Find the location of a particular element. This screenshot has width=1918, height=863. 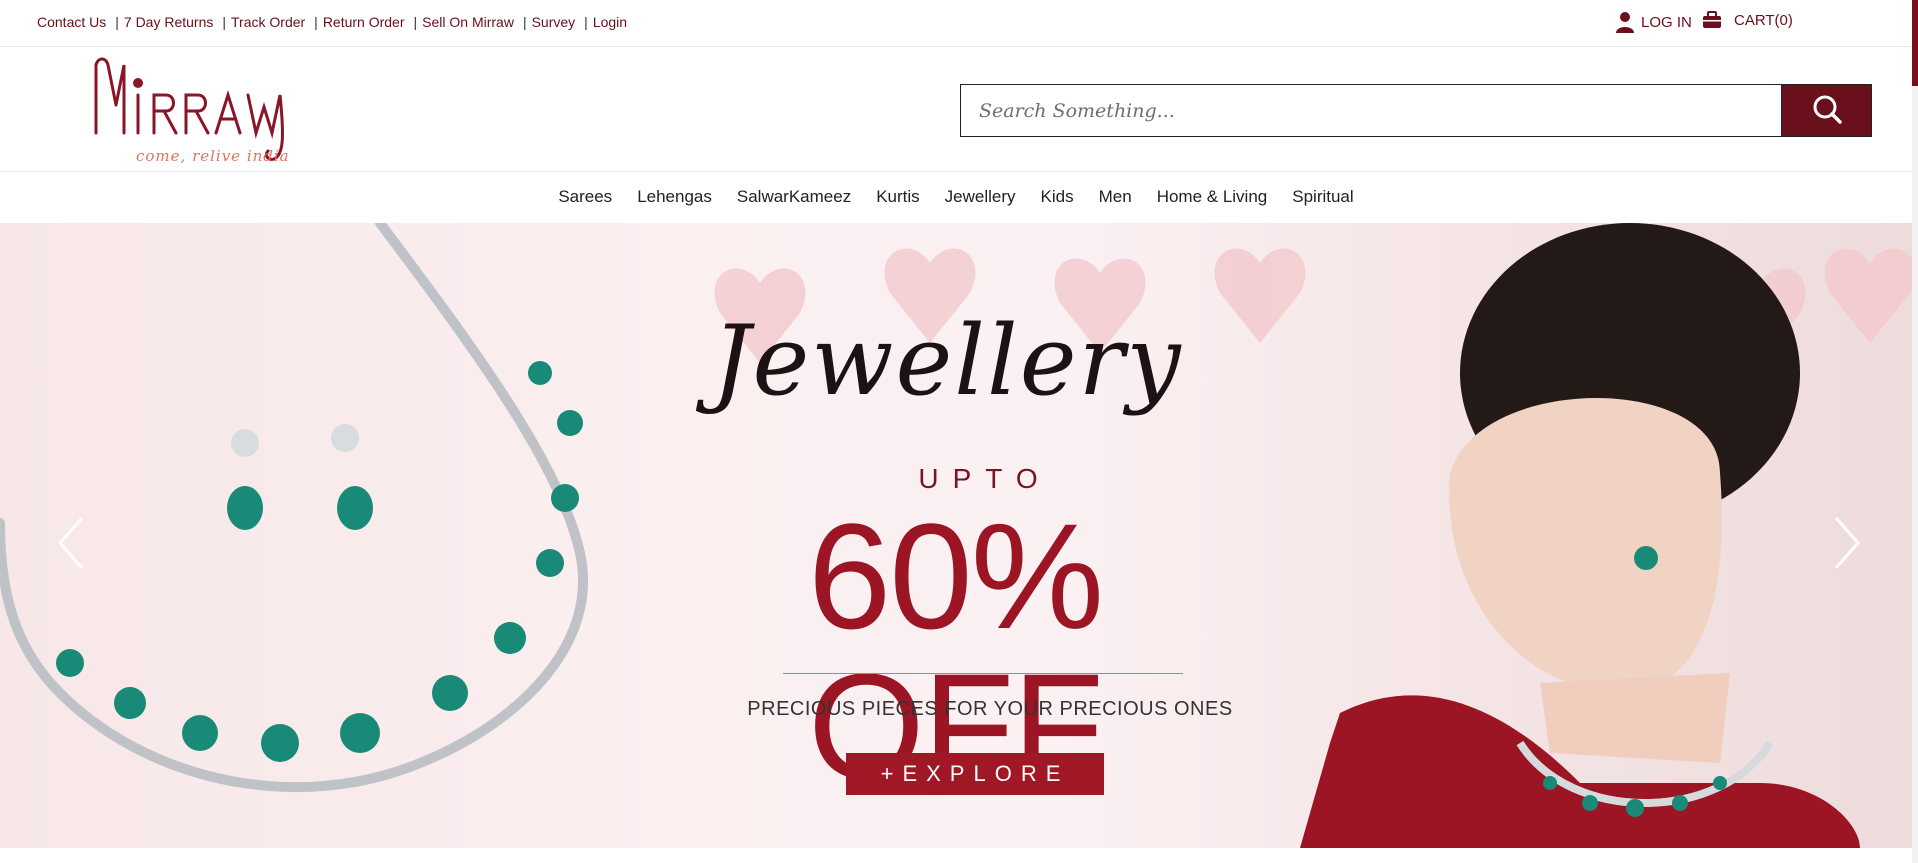

search-icon is located at coordinates (1827, 110).